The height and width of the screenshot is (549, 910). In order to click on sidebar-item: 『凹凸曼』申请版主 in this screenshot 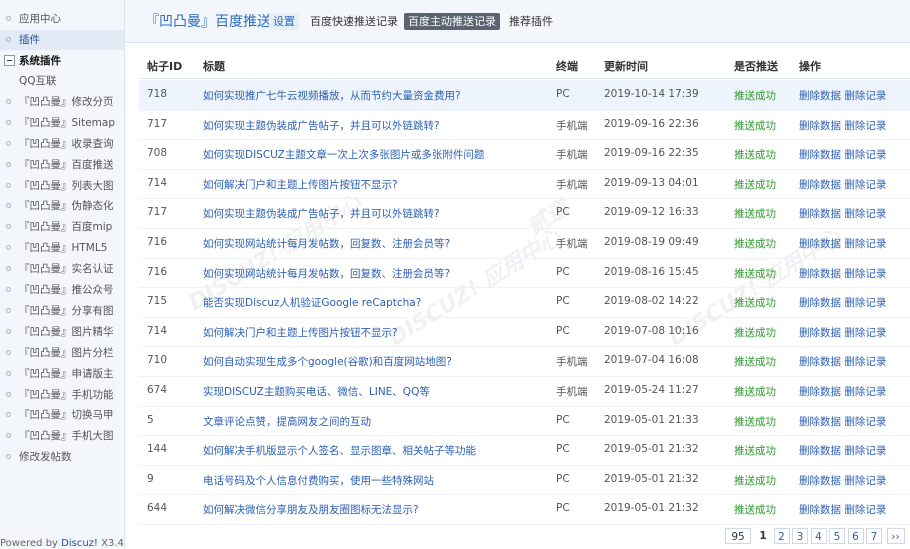, I will do `click(62, 374)`.